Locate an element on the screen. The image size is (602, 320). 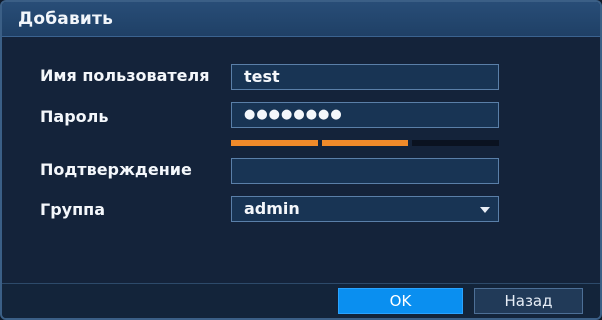
username-input: test is located at coordinates (365, 77).